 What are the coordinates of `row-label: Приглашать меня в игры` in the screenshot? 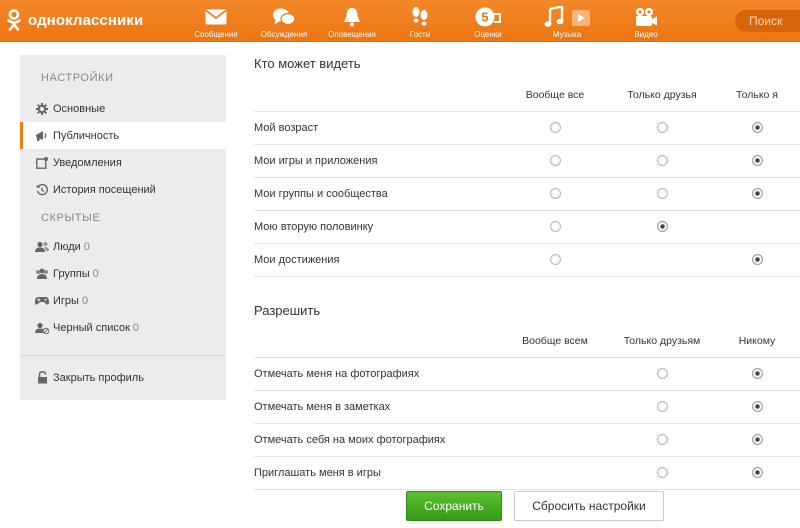 It's located at (377, 473).